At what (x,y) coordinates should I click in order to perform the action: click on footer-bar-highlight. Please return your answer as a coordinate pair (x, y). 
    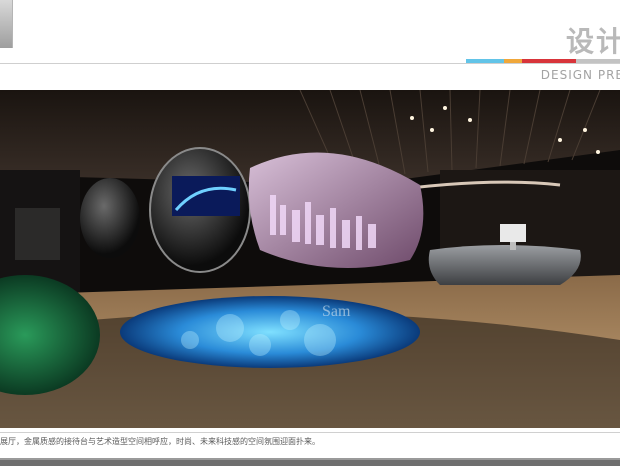
    Looking at the image, I should click on (310, 459).